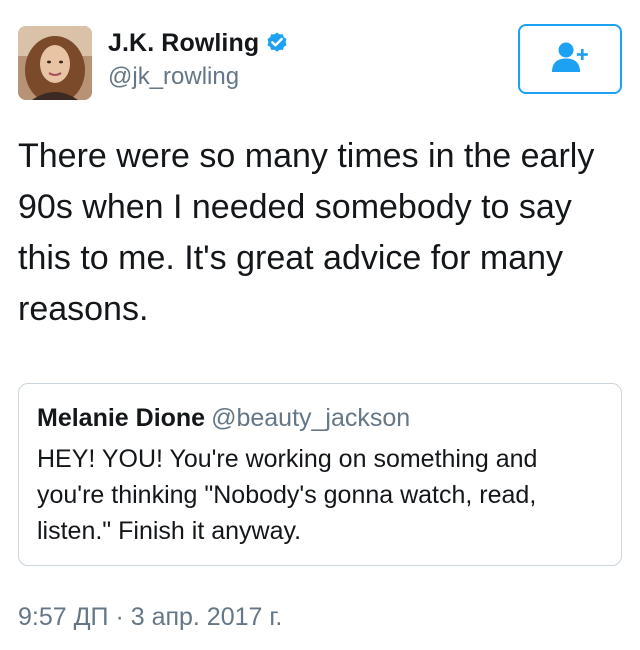 The height and width of the screenshot is (650, 640). I want to click on author-handle: @jk_rowling, so click(173, 77).